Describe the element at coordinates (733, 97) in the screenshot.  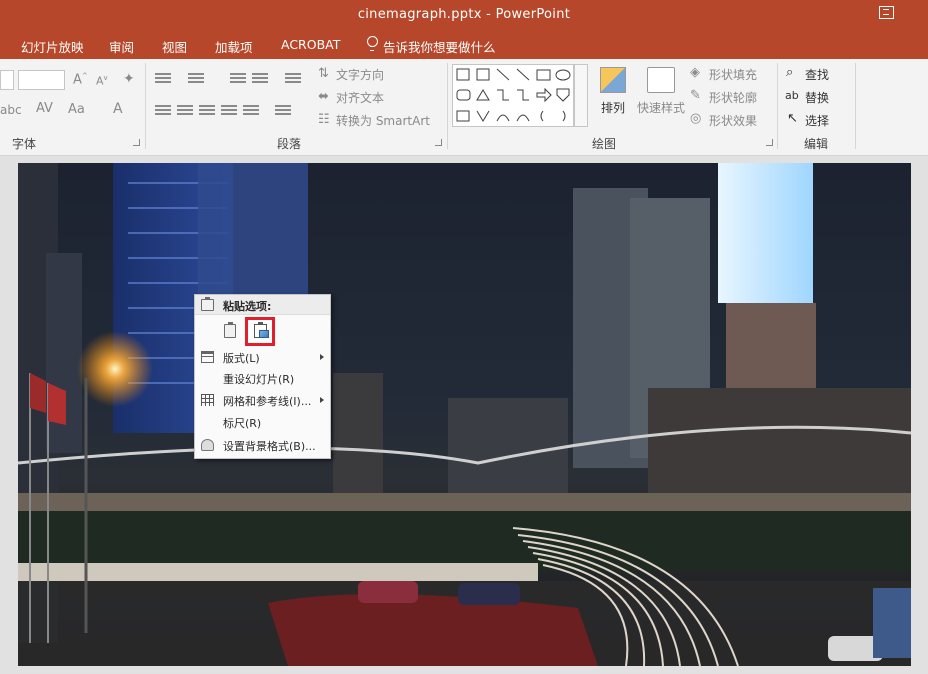
I see `shape-outline-button: 形状轮廓` at that location.